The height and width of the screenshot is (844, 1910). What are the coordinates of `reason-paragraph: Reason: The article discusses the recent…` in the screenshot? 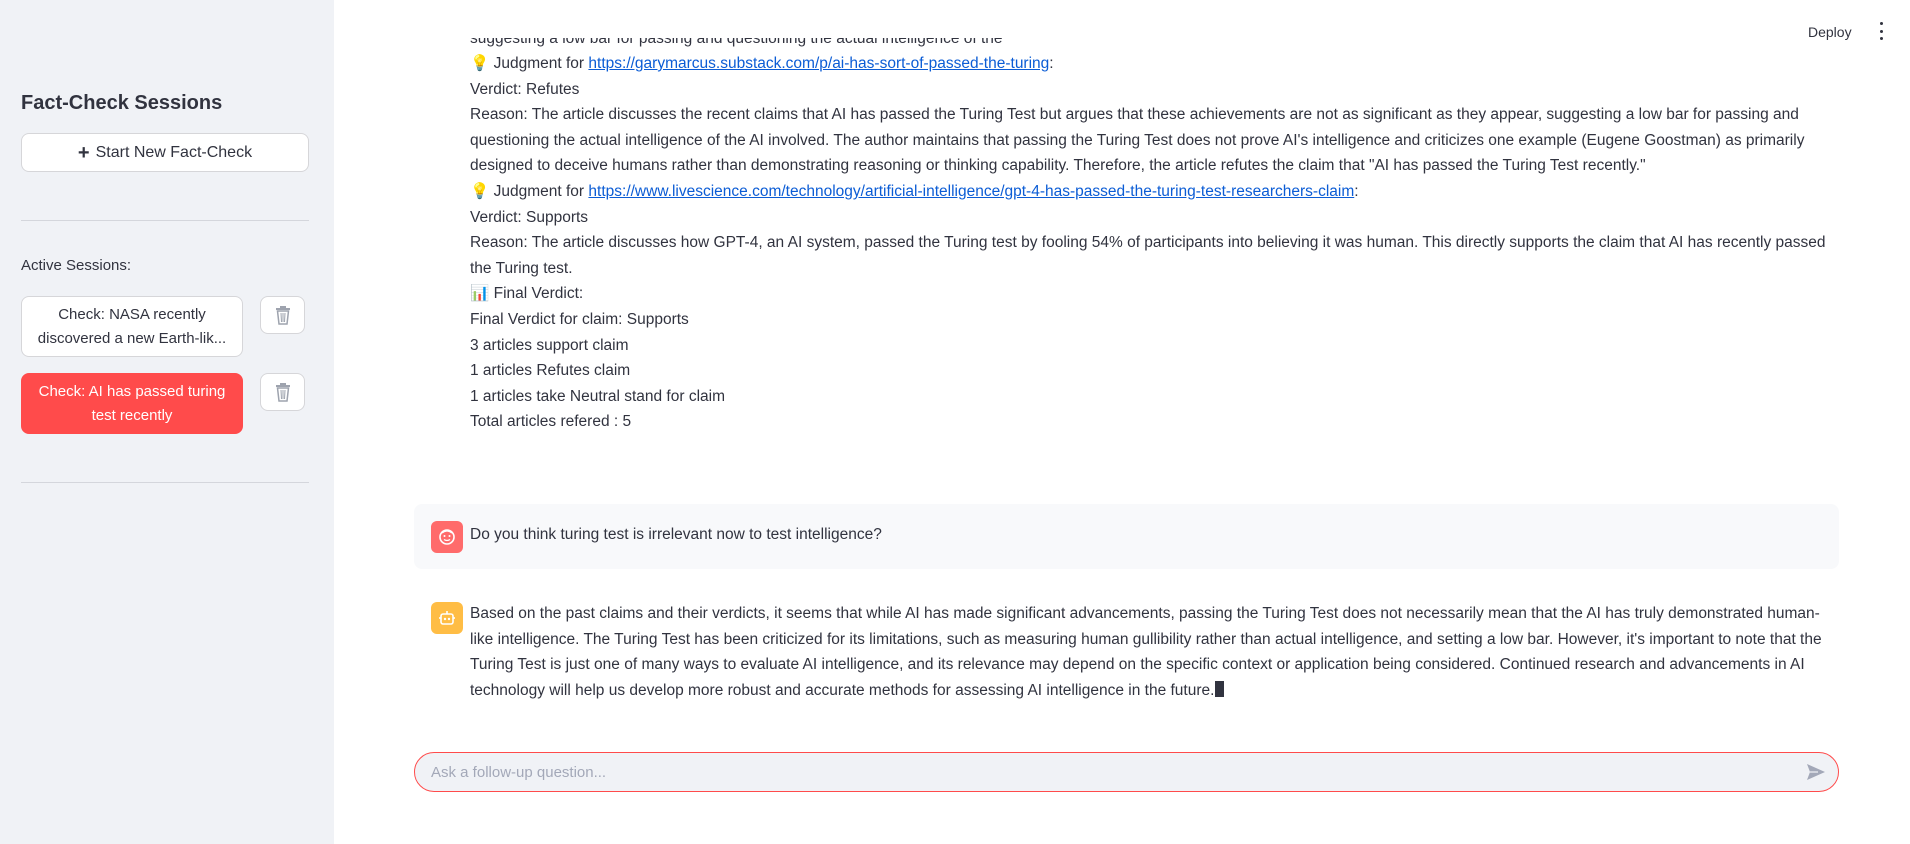 It's located at (1137, 140).